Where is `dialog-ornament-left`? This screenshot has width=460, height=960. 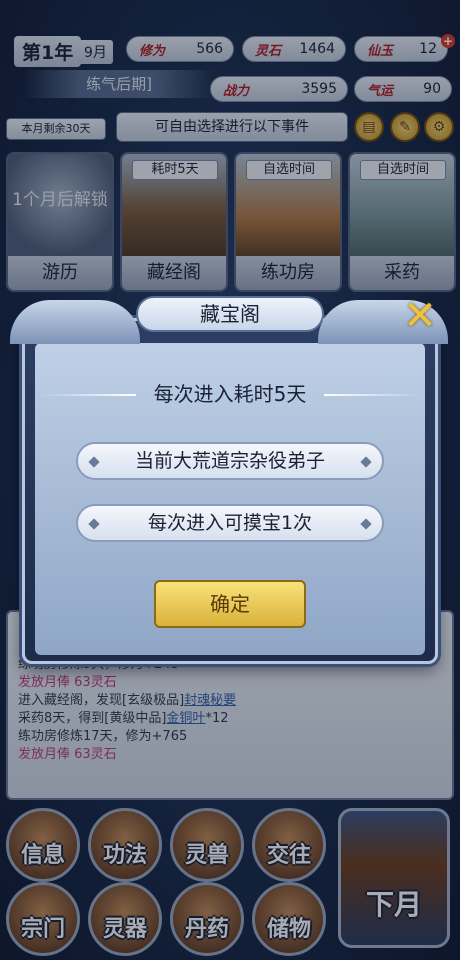
dialog-ornament-left is located at coordinates (75, 322).